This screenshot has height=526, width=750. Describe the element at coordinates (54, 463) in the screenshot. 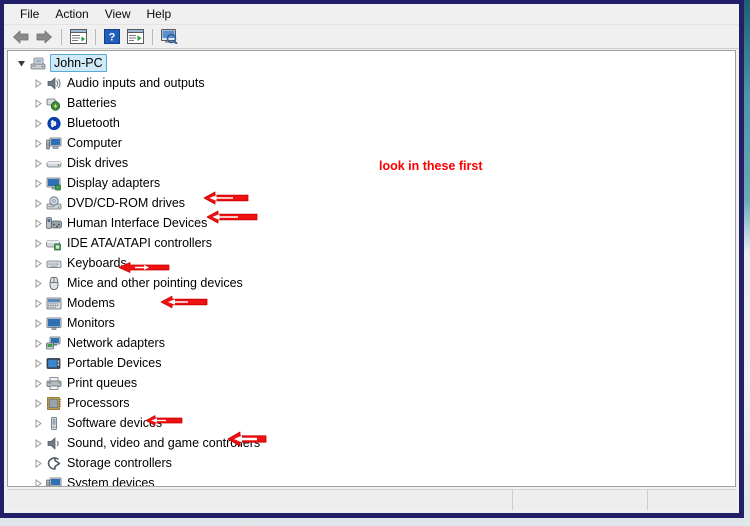

I see `storage-controller-icon` at that location.